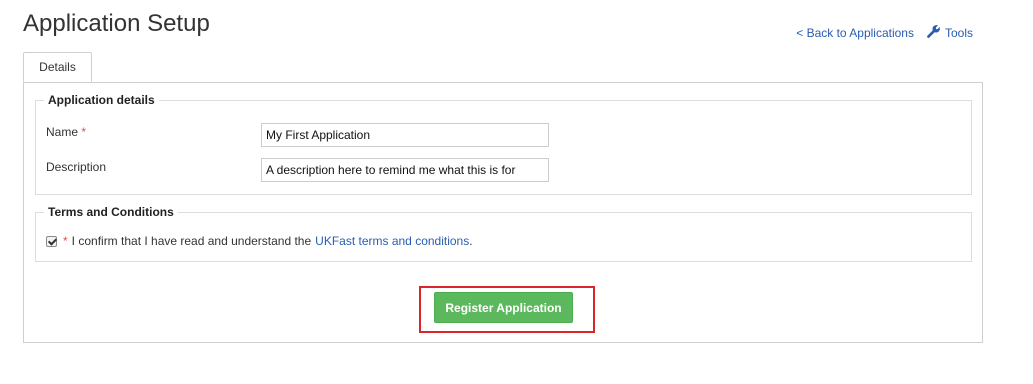  I want to click on back-to-applications-link: < Back to Applications, so click(855, 33).